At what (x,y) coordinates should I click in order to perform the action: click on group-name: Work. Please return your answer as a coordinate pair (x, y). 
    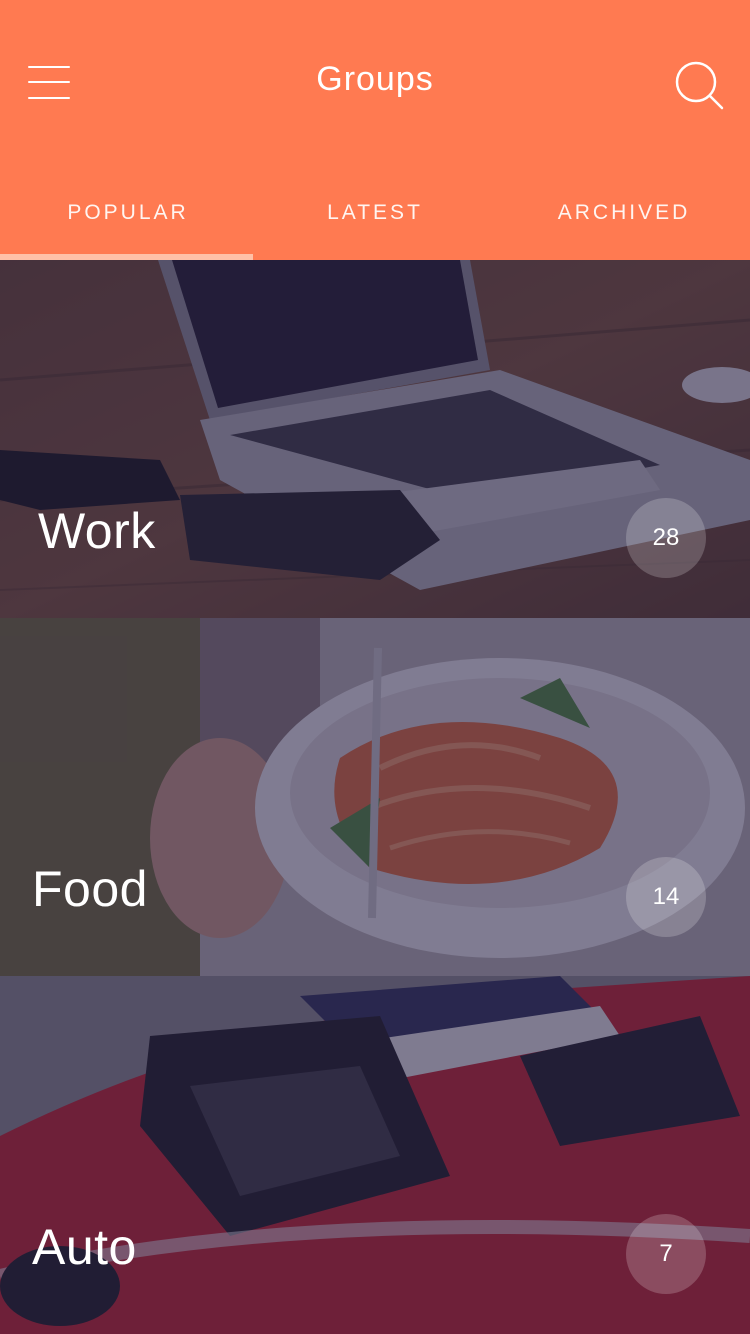
    Looking at the image, I should click on (97, 531).